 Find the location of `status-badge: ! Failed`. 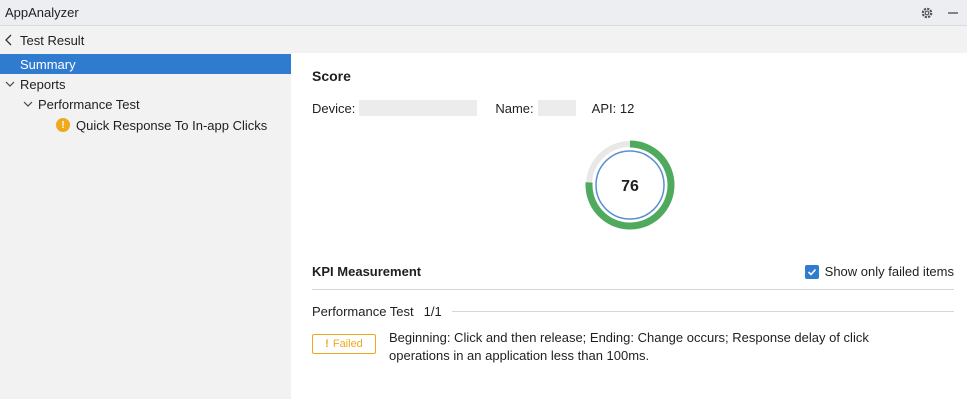

status-badge: ! Failed is located at coordinates (344, 344).